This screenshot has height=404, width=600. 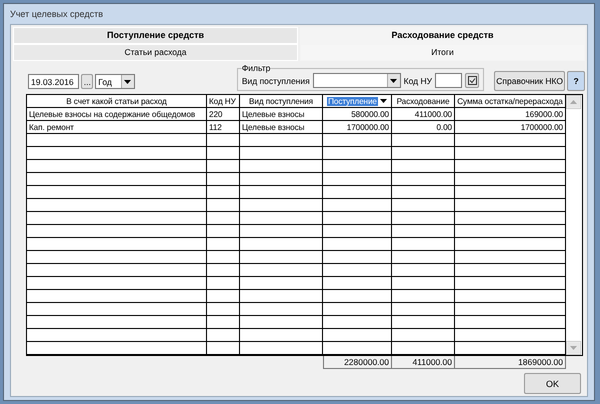 I want to click on filter-title: Фильтр, so click(x=256, y=68).